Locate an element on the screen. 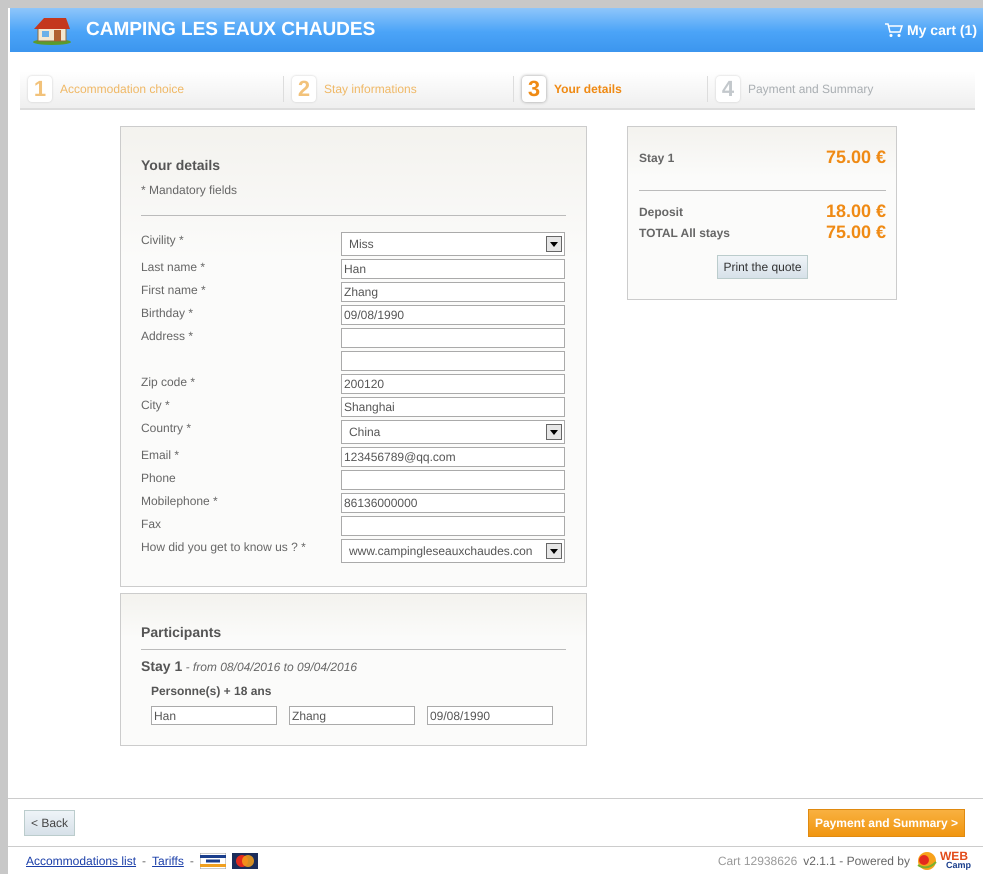 The width and height of the screenshot is (983, 874). step-label: Payment and Summary is located at coordinates (811, 89).